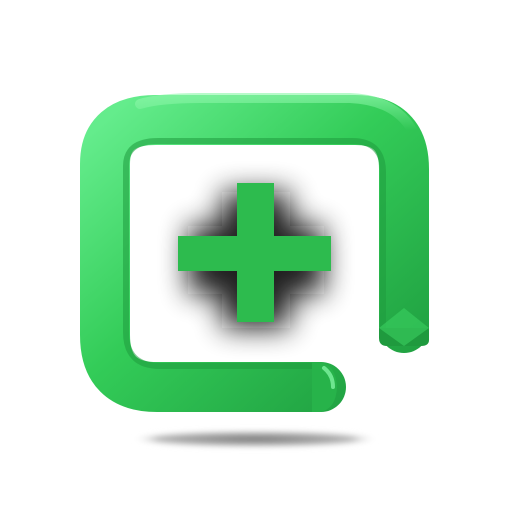 The image size is (512, 512). What do you see at coordinates (255, 439) in the screenshot?
I see `ground-shadow` at bounding box center [255, 439].